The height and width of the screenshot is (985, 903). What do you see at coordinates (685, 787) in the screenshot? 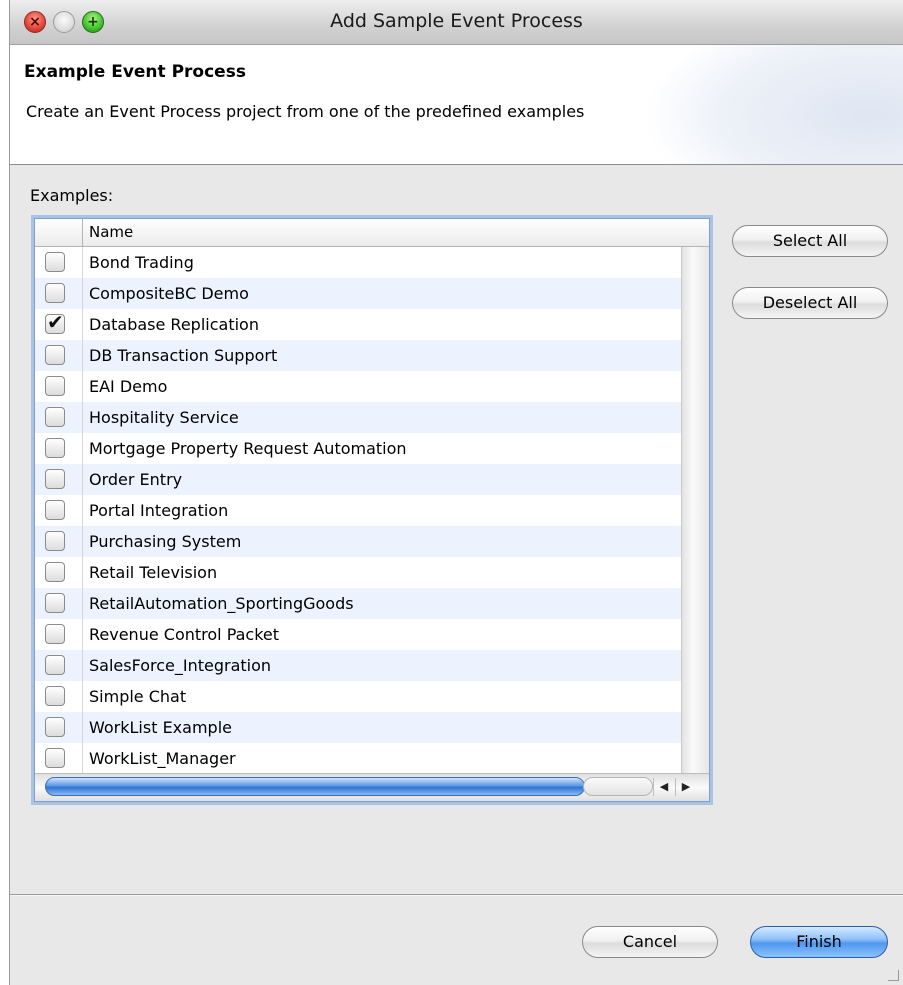
I see `scroll-right-arrow-icon: ▶` at bounding box center [685, 787].